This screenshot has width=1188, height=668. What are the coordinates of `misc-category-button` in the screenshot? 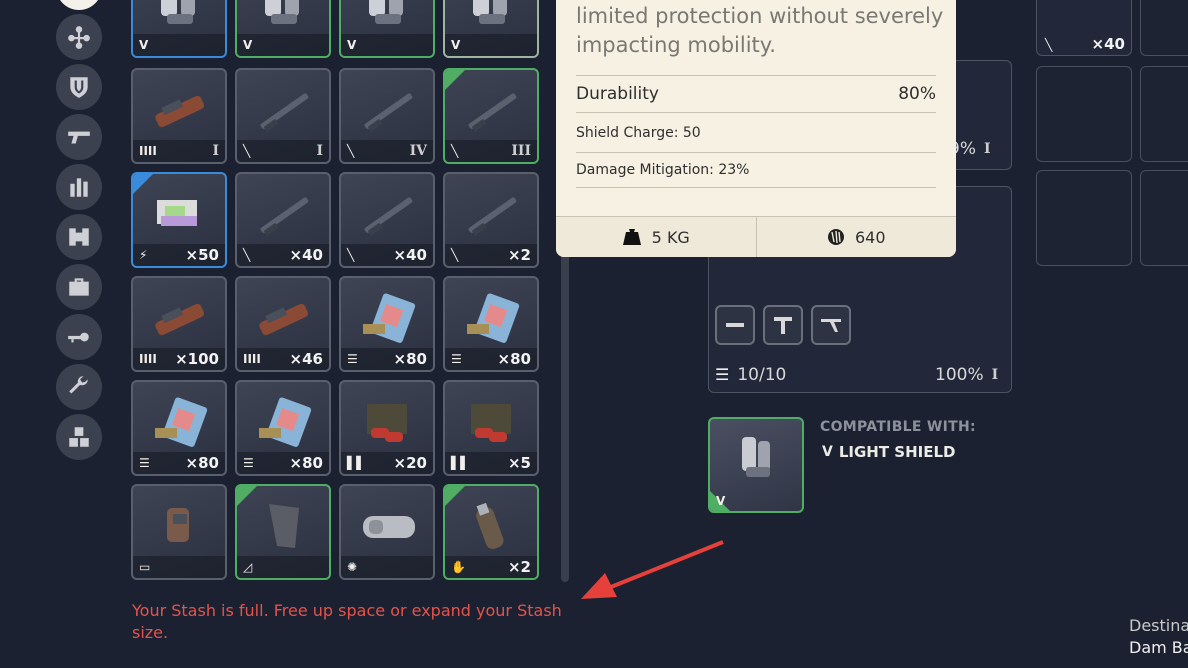 It's located at (79, 437).